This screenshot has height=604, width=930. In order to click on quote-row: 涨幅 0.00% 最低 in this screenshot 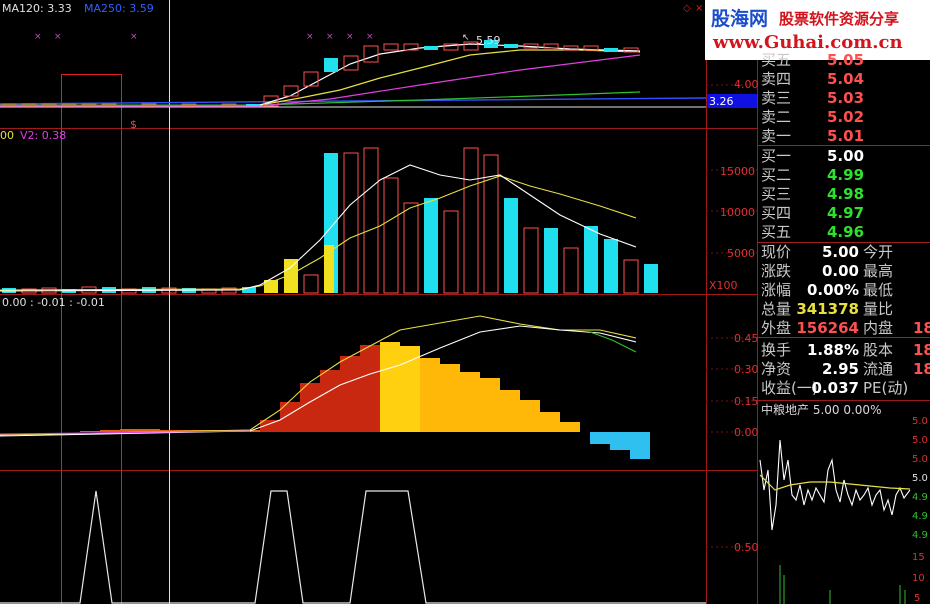, I will do `click(843, 290)`.